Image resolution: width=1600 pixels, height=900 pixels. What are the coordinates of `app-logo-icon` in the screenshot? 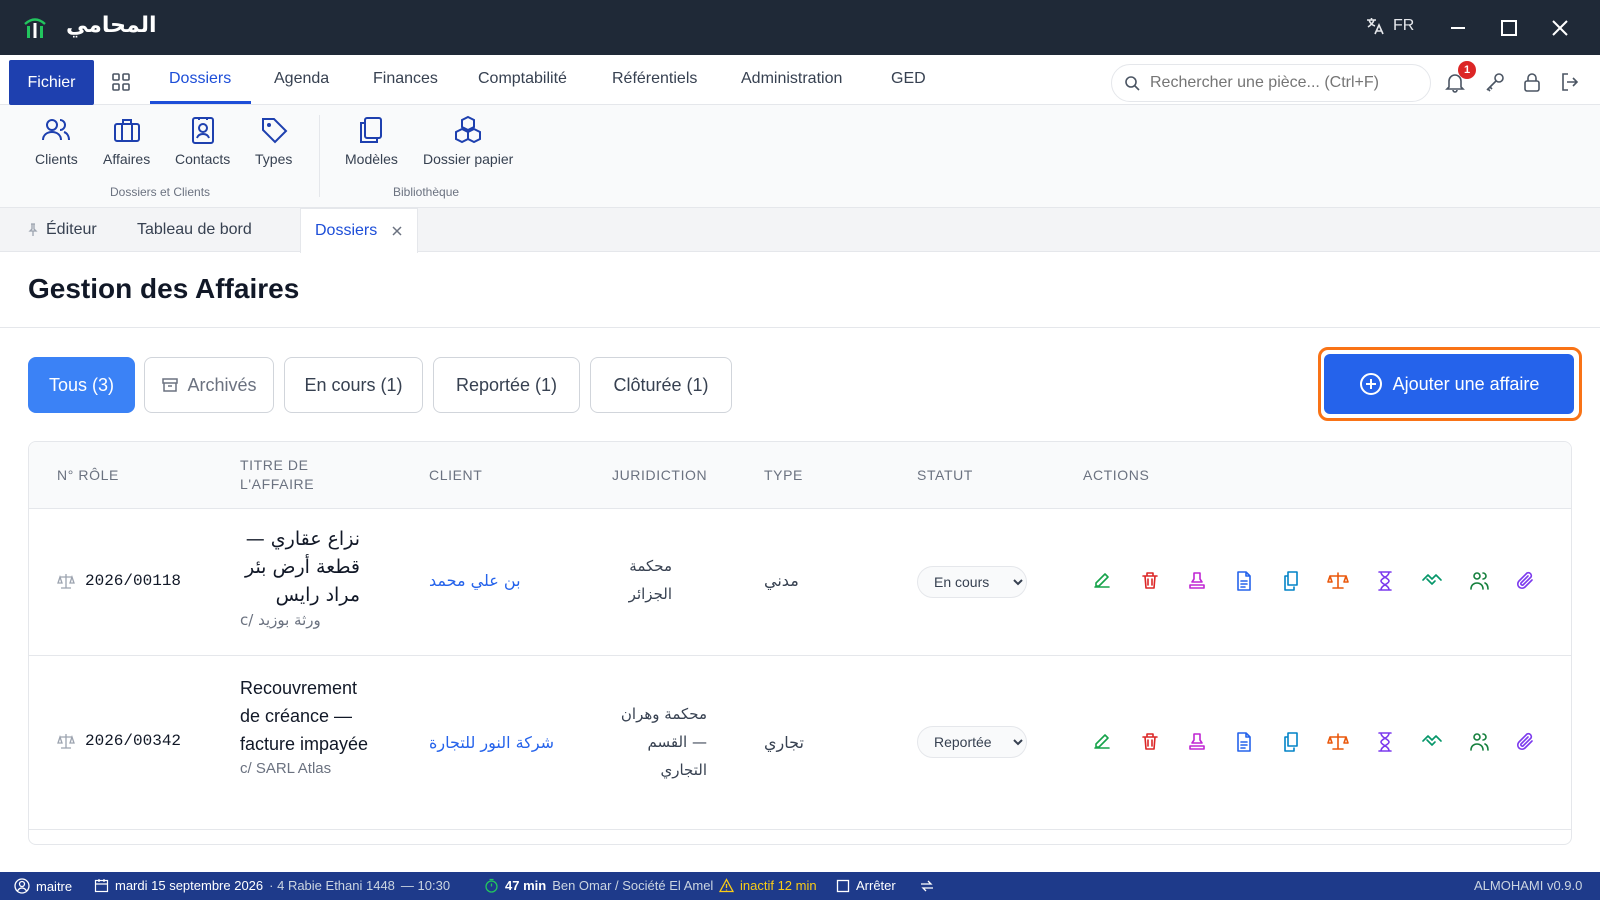 It's located at (35, 28).